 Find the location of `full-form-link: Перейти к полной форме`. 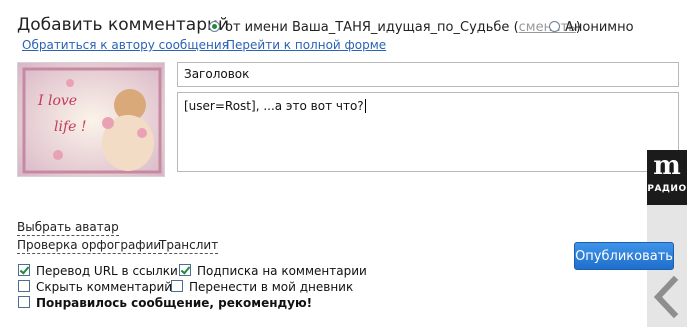

full-form-link: Перейти к полной форме is located at coordinates (306, 45).